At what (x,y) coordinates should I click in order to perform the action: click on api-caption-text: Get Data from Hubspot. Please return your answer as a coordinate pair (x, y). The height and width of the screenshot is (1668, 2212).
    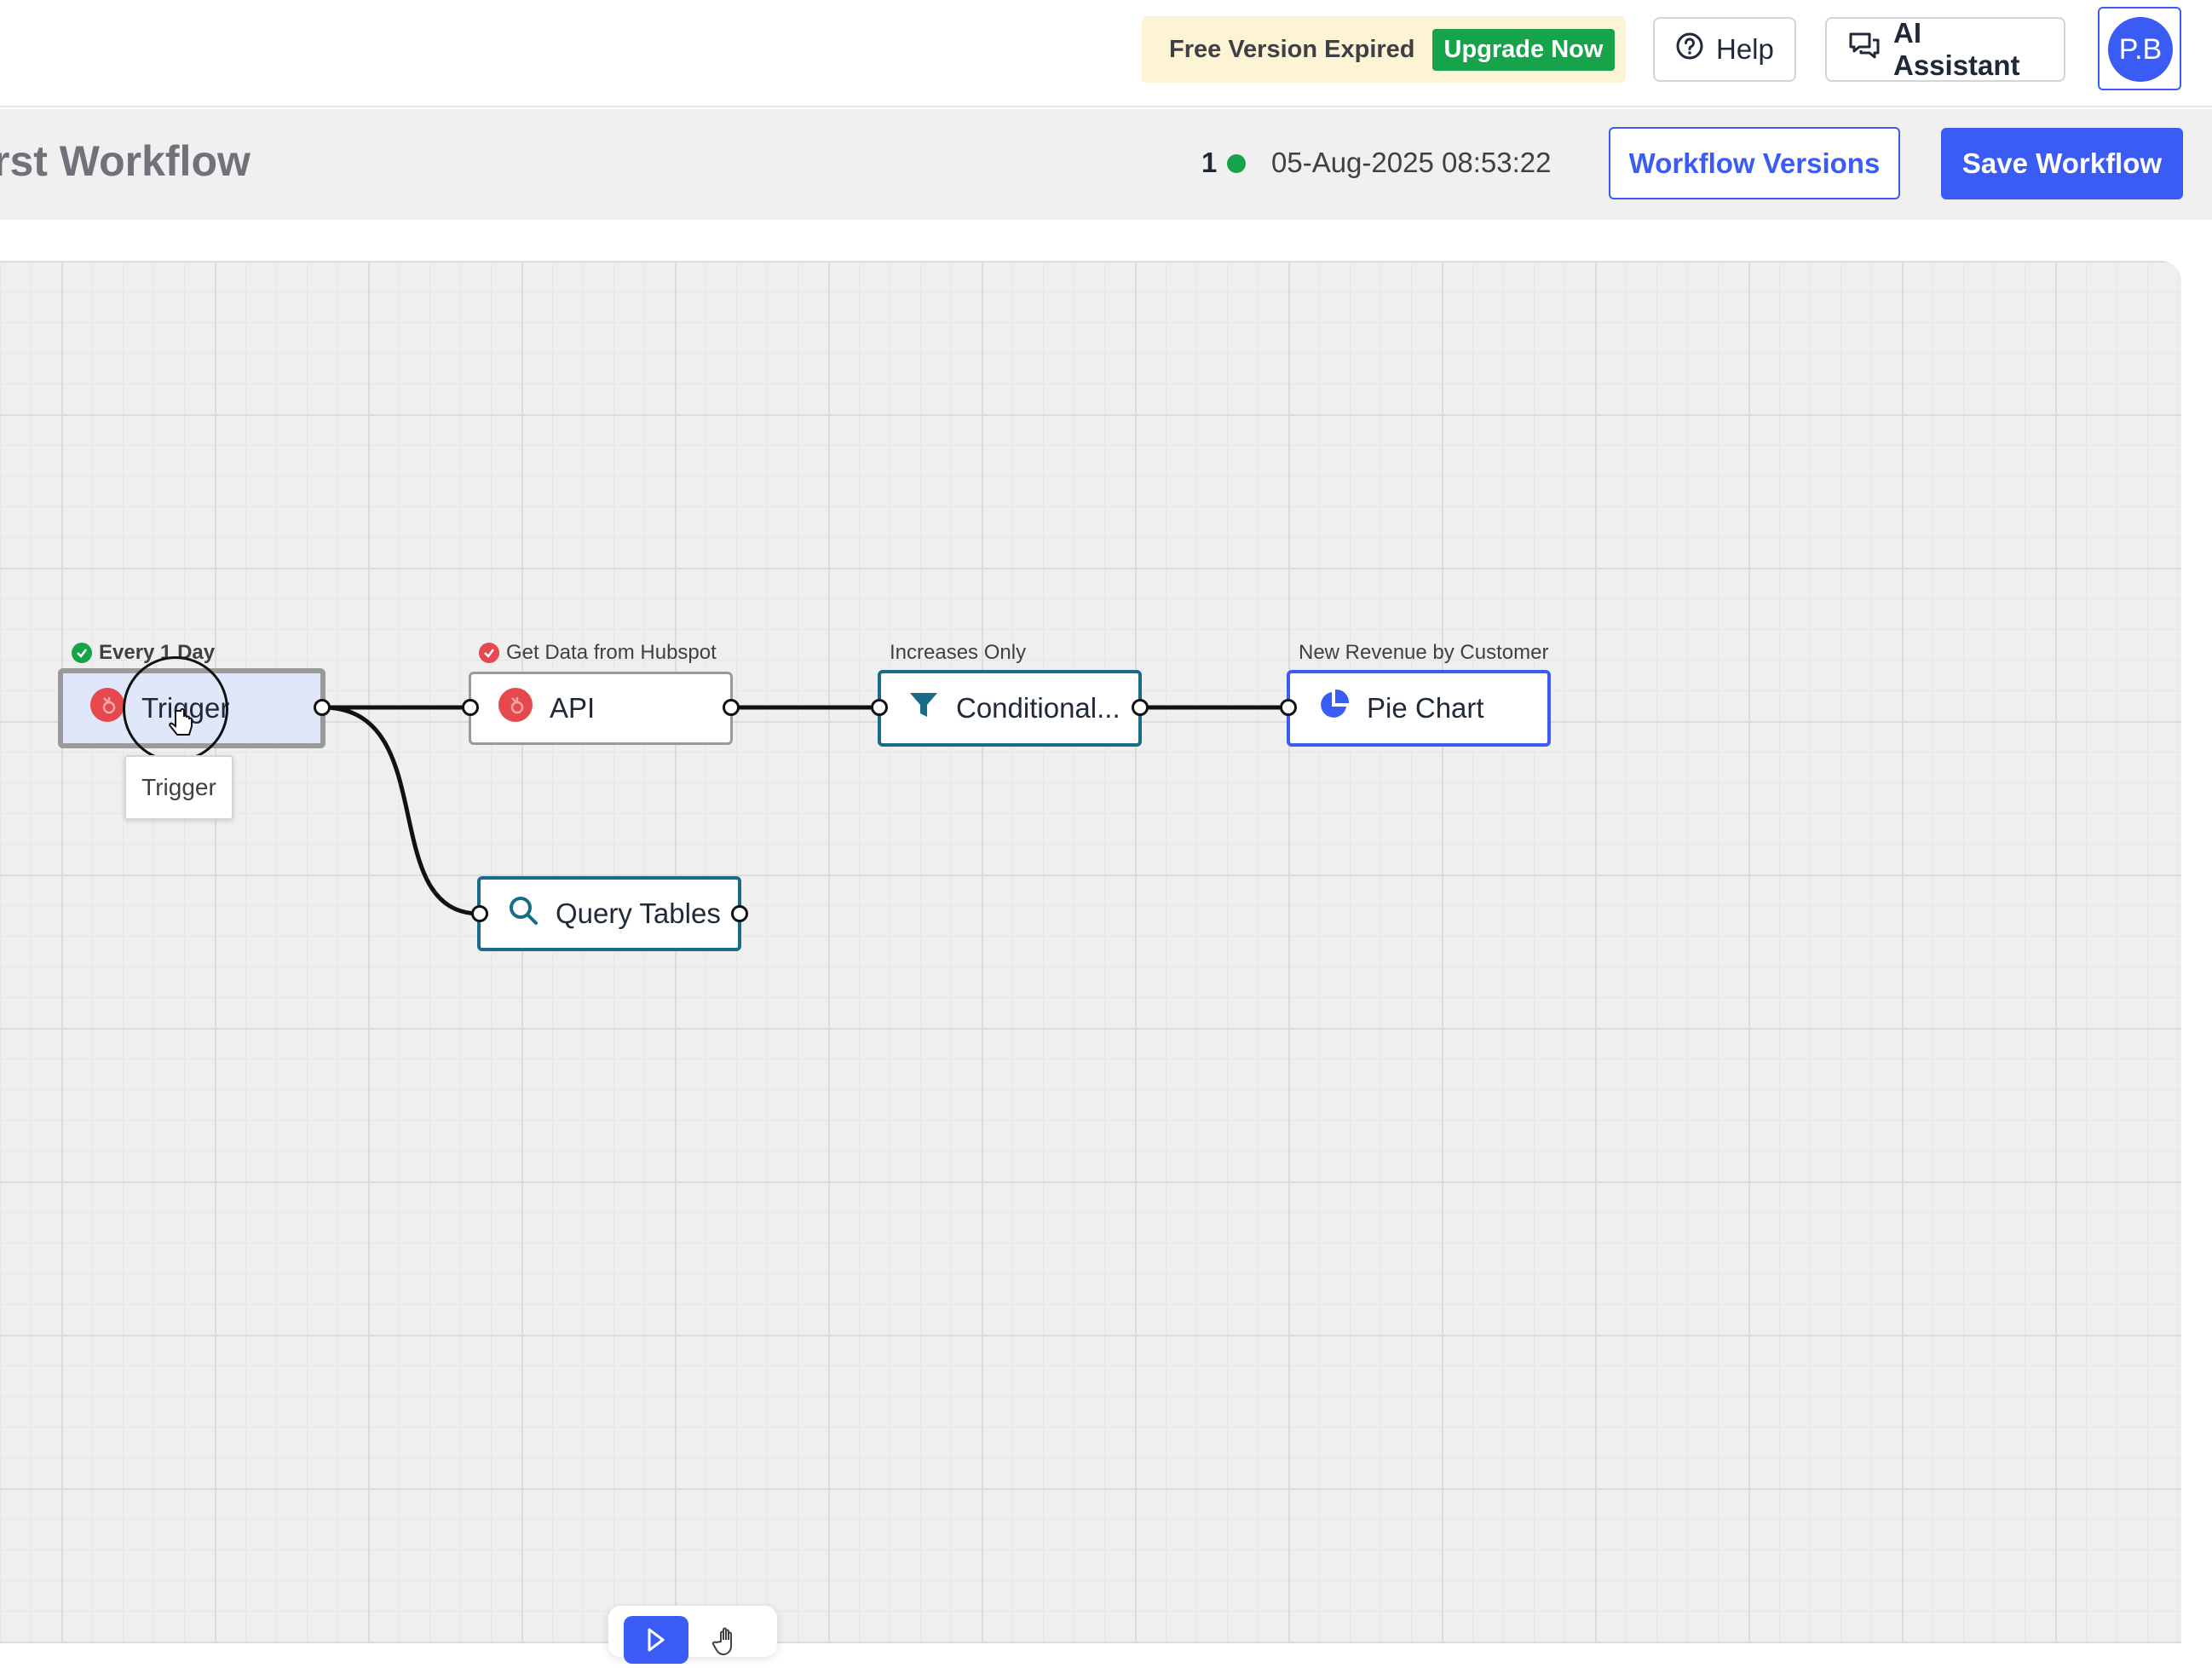
    Looking at the image, I should click on (611, 652).